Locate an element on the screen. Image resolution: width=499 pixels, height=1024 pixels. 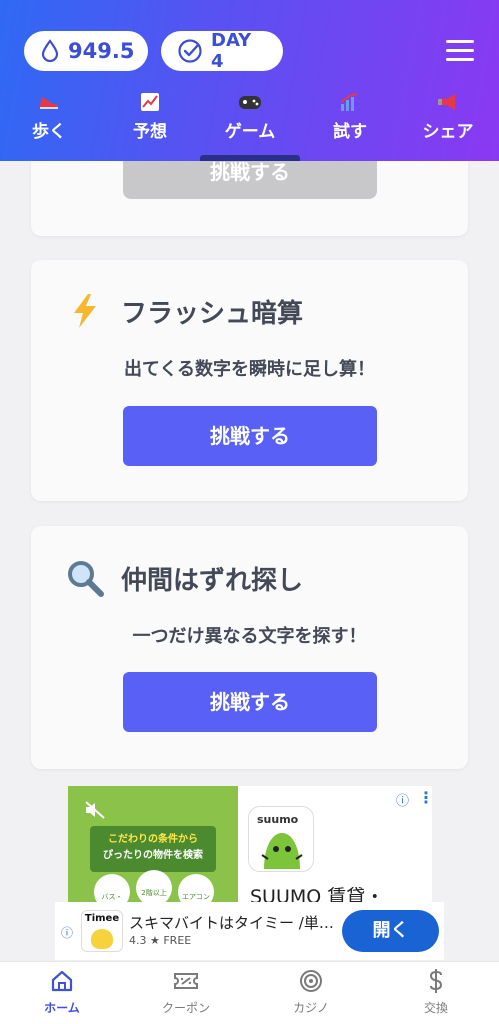
card-description: 一つだけ異なる文字を探す！ is located at coordinates (249, 636).